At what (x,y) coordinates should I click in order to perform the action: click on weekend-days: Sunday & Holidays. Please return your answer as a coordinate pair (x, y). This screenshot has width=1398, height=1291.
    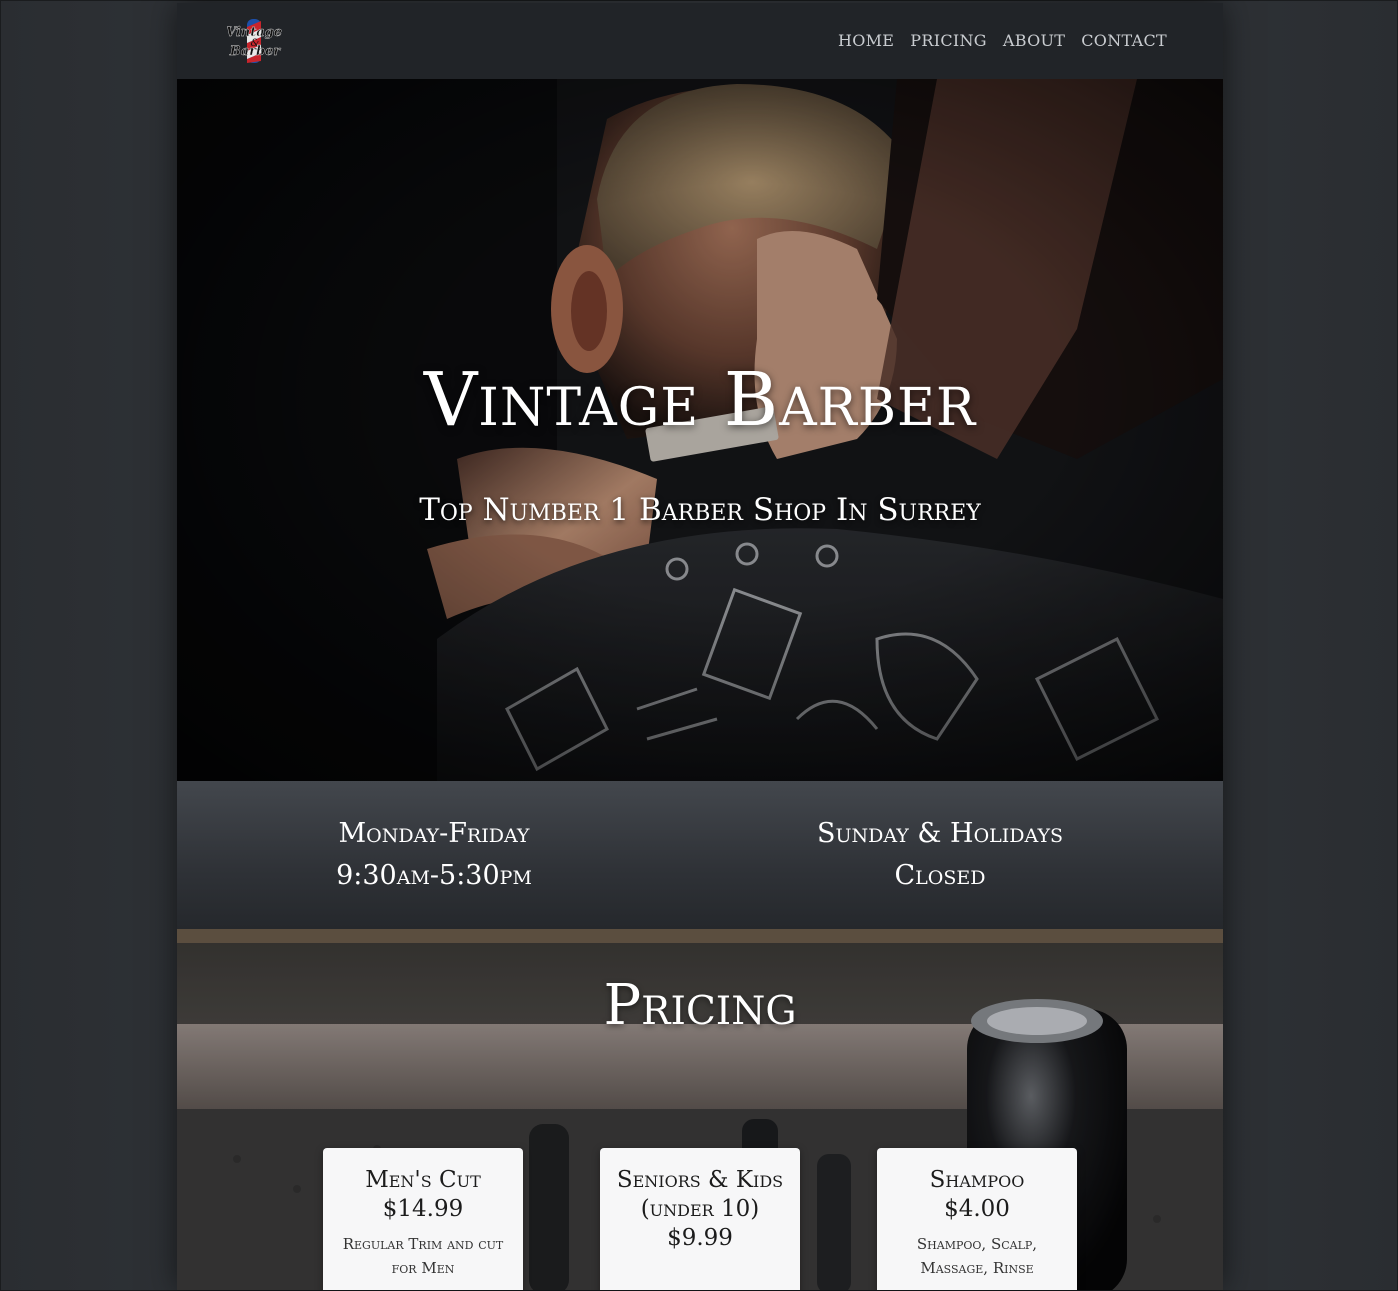
    Looking at the image, I should click on (940, 833).